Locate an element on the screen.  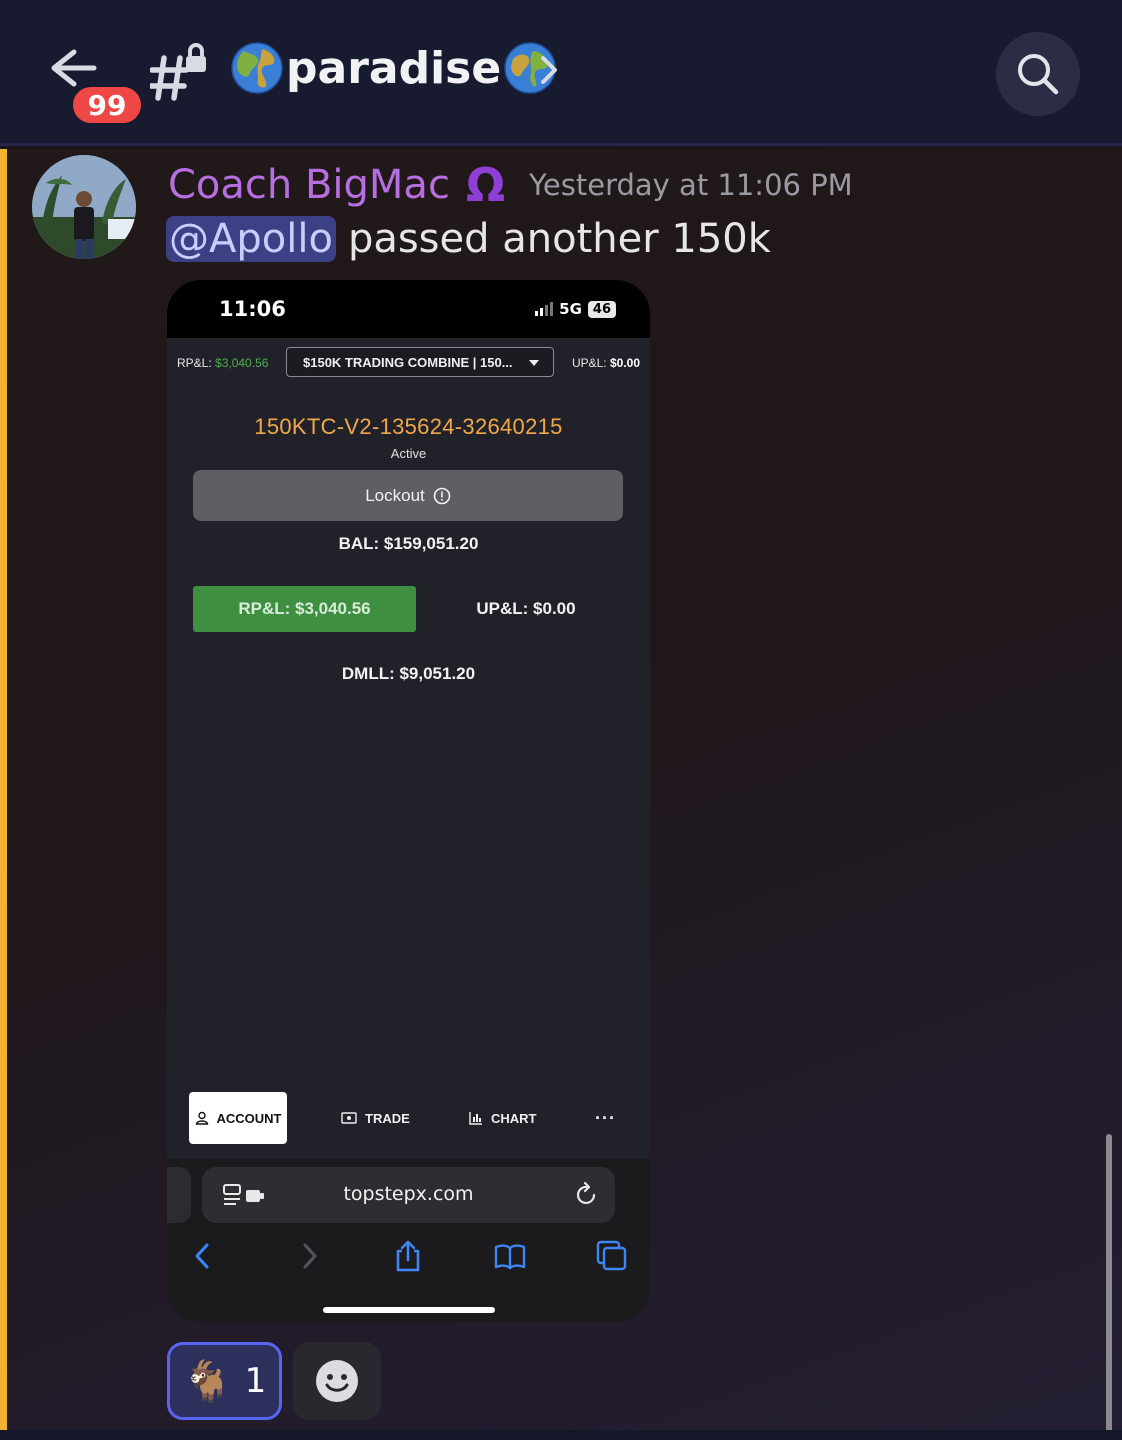
author-avatar is located at coordinates (84, 207).